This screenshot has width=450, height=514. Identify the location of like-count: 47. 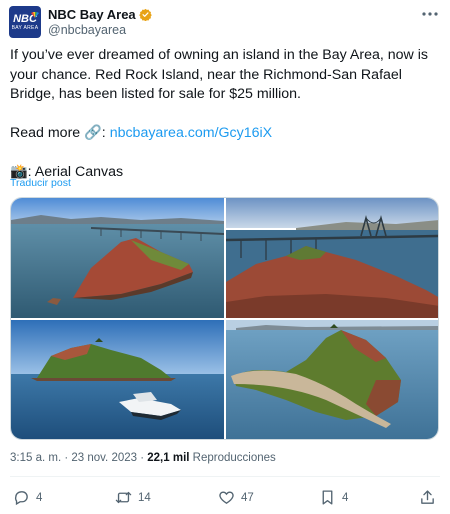
(247, 497).